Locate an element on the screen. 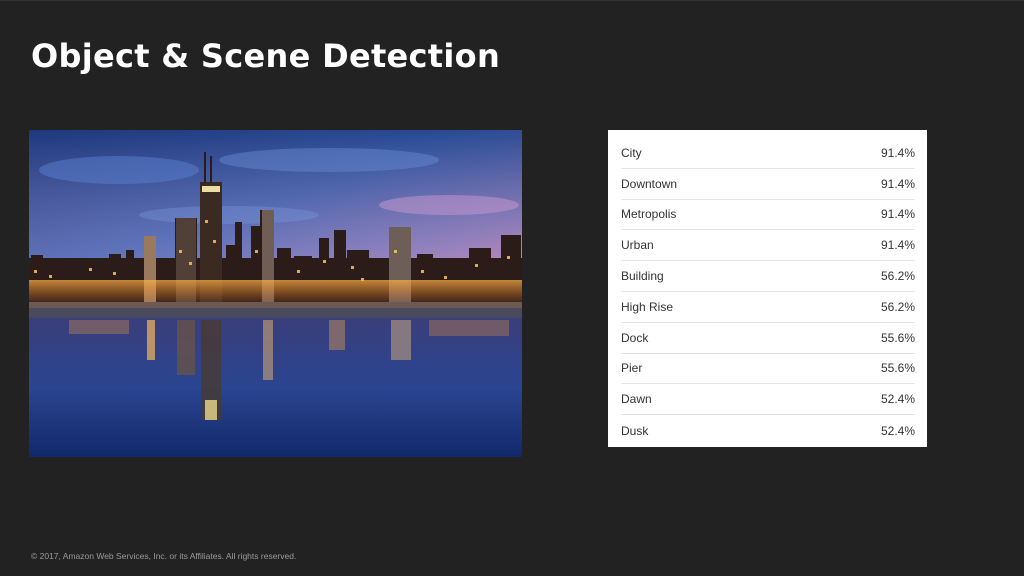 The height and width of the screenshot is (576, 1024). label-row: Metropolis 91.4% is located at coordinates (768, 215).